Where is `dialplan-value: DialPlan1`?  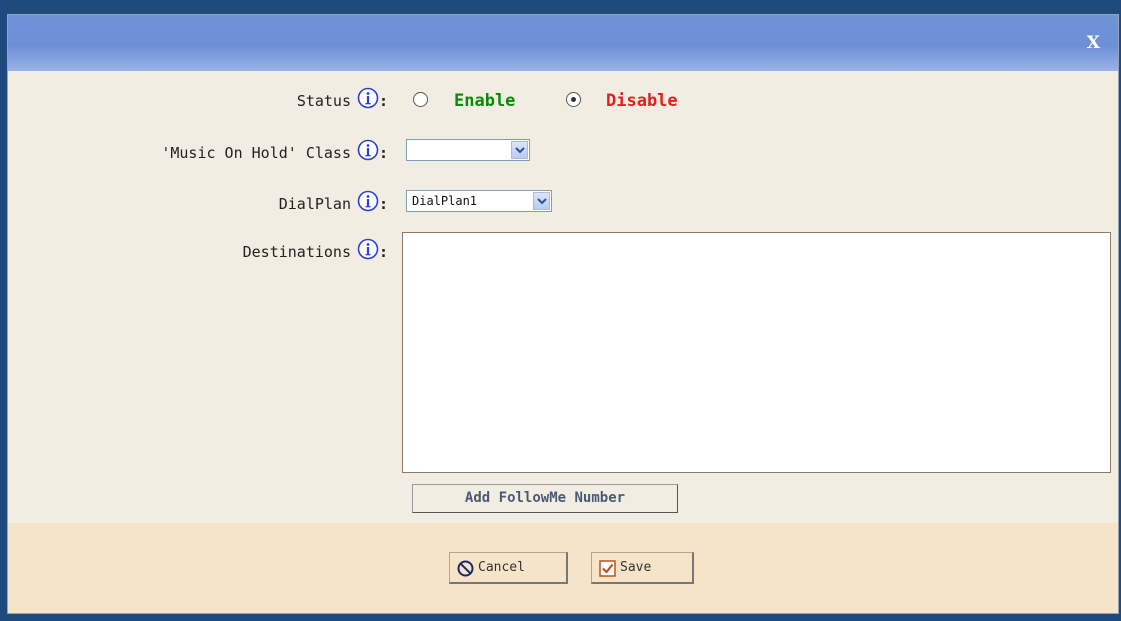 dialplan-value: DialPlan1 is located at coordinates (445, 201).